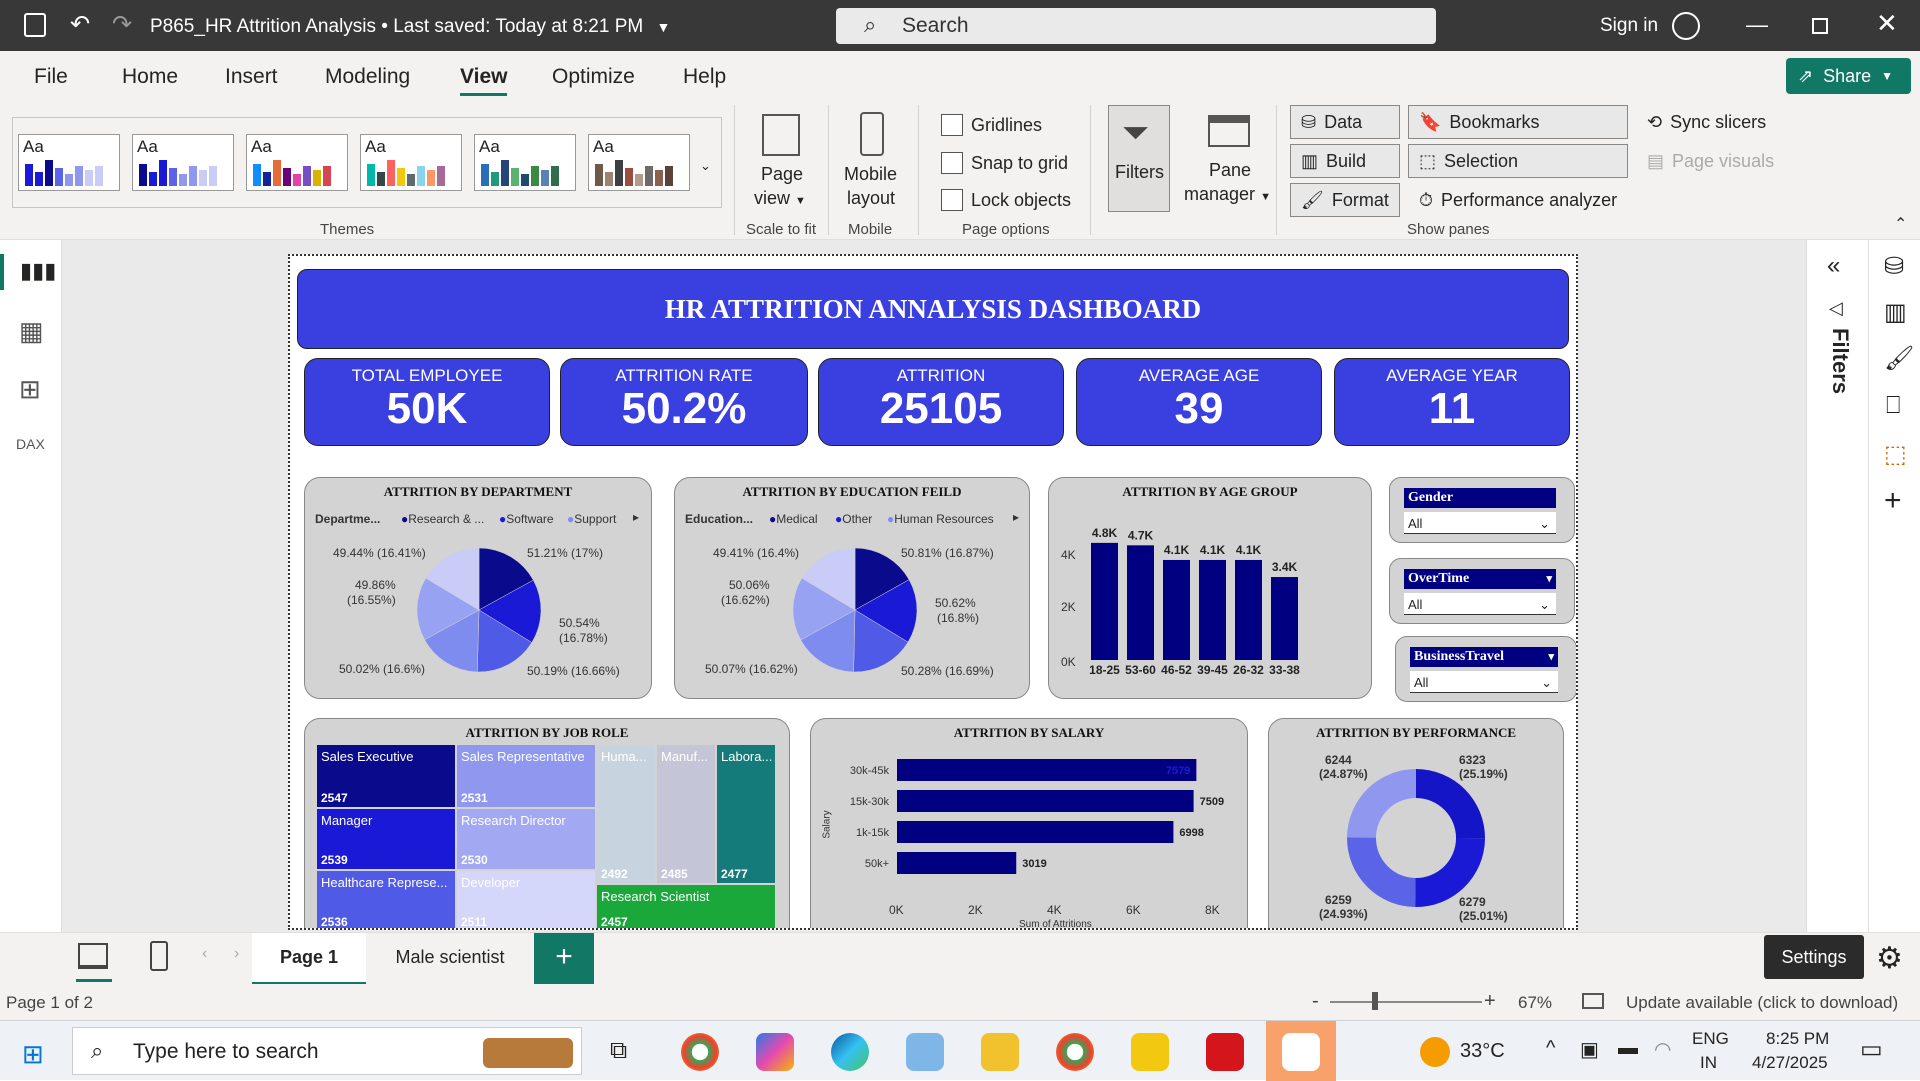 This screenshot has width=1920, height=1081. What do you see at coordinates (1227, 194) in the screenshot?
I see `pane-manager-button: manager ▼` at bounding box center [1227, 194].